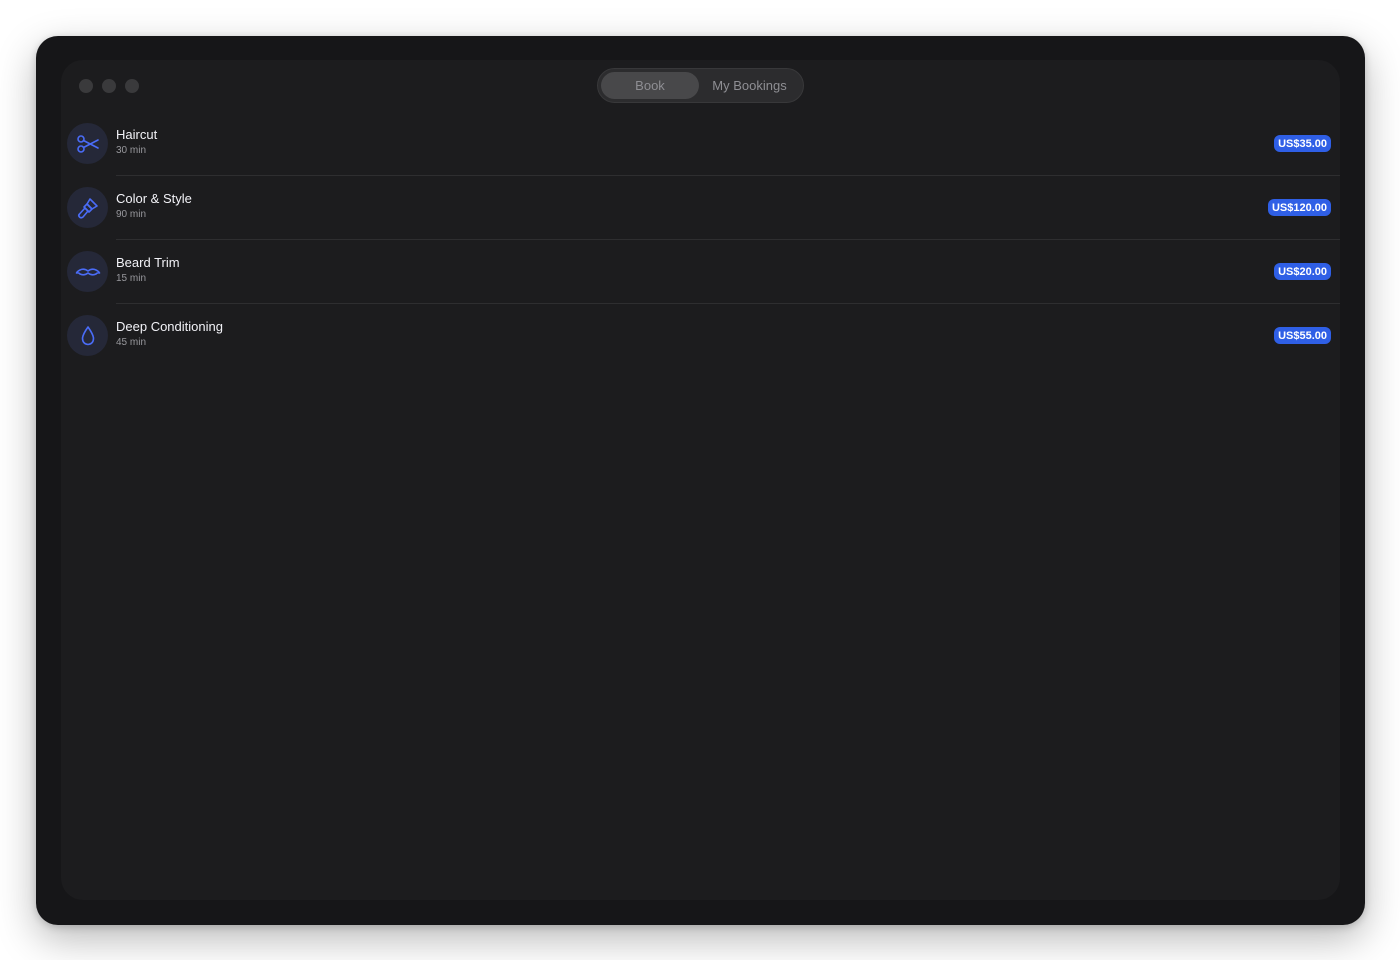 This screenshot has width=1400, height=960. I want to click on service-name: Deep Conditioning, so click(169, 326).